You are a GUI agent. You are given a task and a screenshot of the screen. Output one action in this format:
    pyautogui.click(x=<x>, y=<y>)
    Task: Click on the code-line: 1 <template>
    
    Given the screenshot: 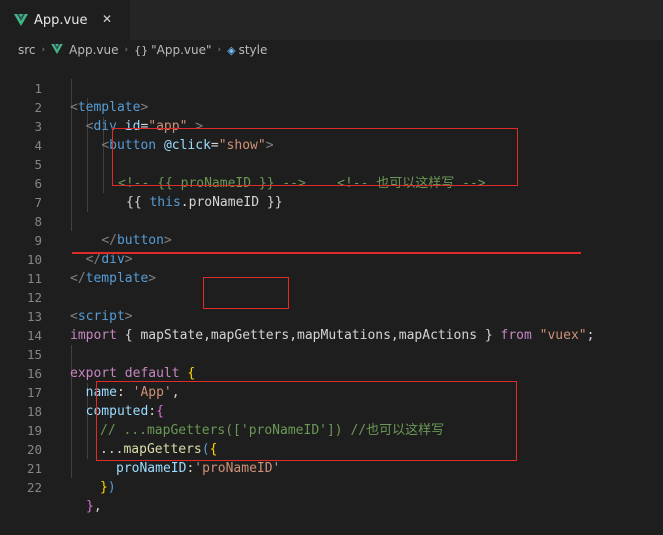 What is the action you would take?
    pyautogui.click(x=331, y=87)
    